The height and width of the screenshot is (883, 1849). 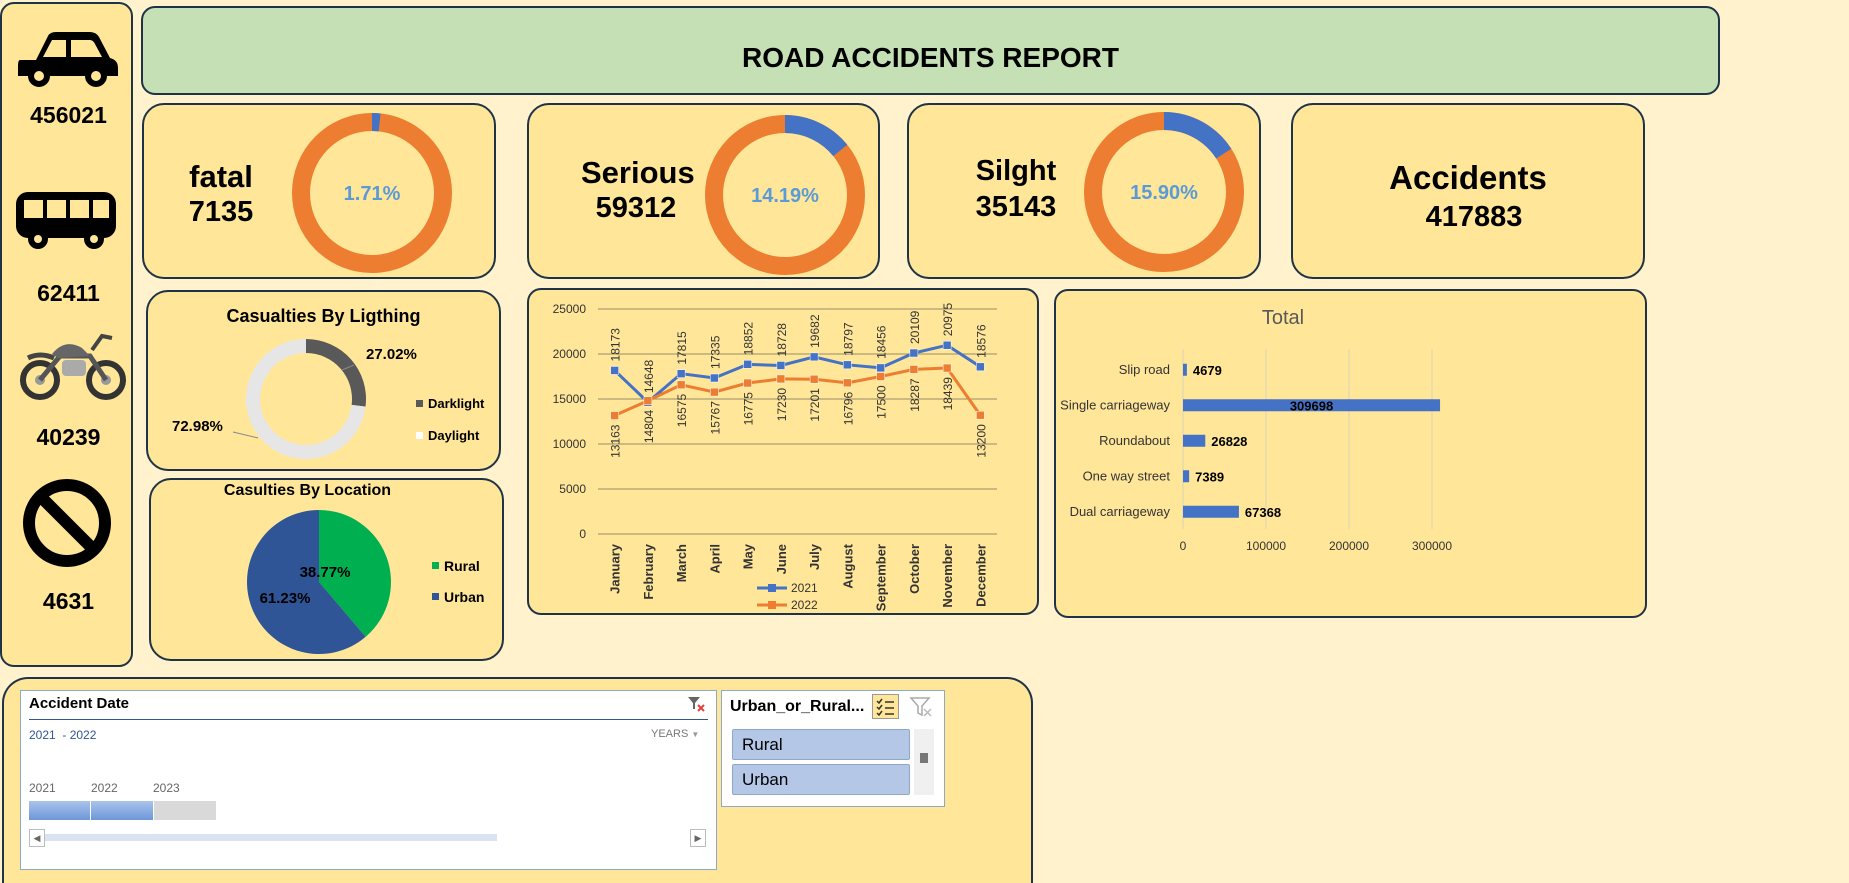 I want to click on lighting-donut-chart: 27.02% 72.98% Darklight Daylight, so click(x=328, y=399).